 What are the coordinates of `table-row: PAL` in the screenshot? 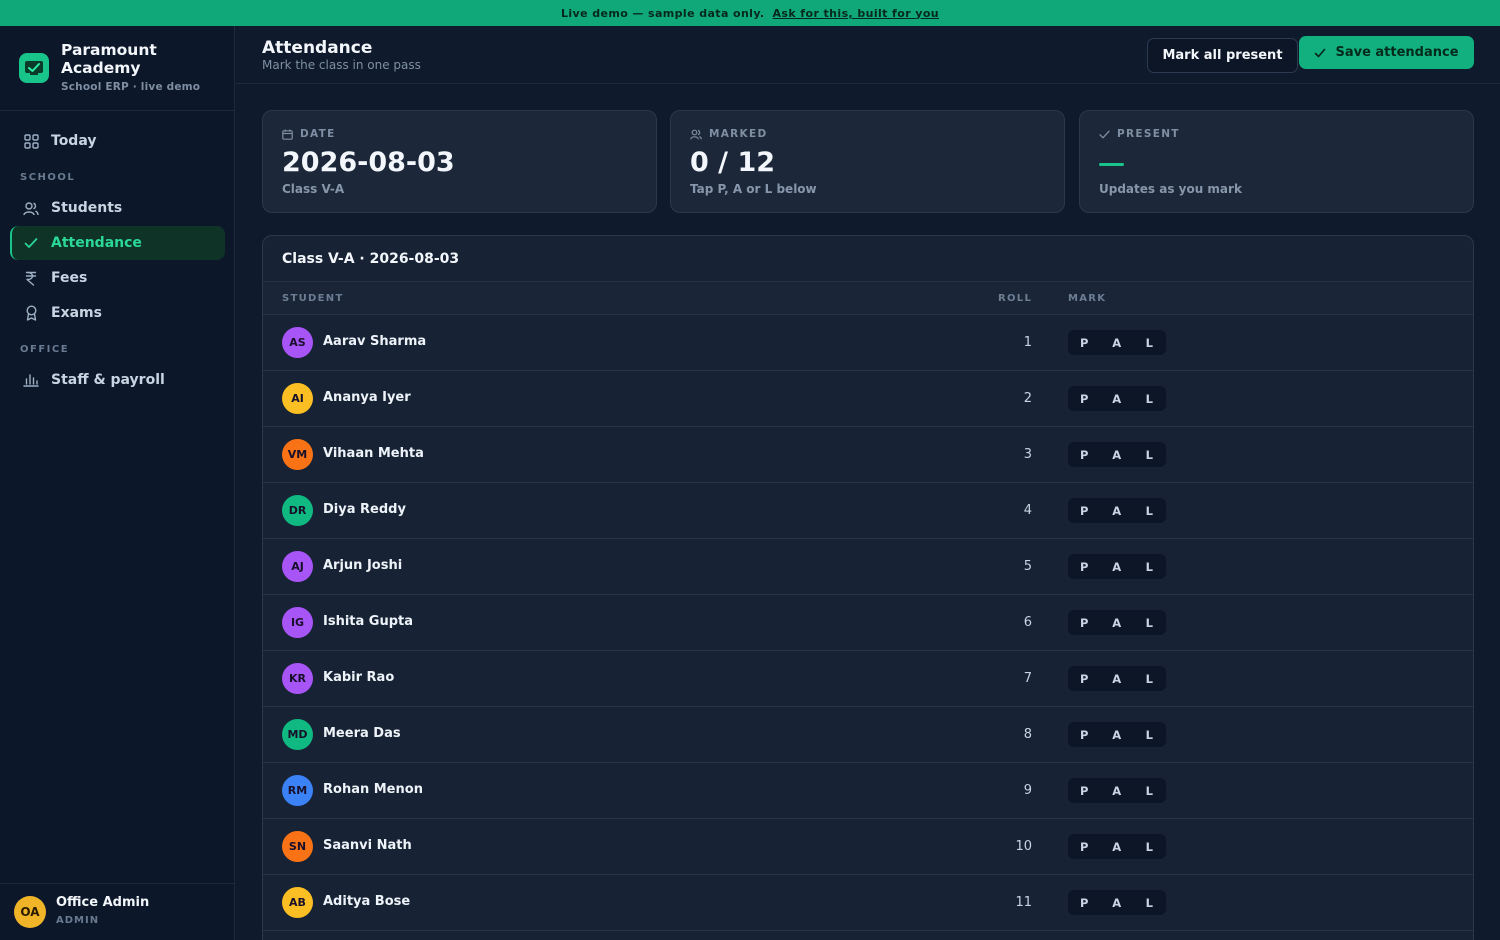 It's located at (868, 935).